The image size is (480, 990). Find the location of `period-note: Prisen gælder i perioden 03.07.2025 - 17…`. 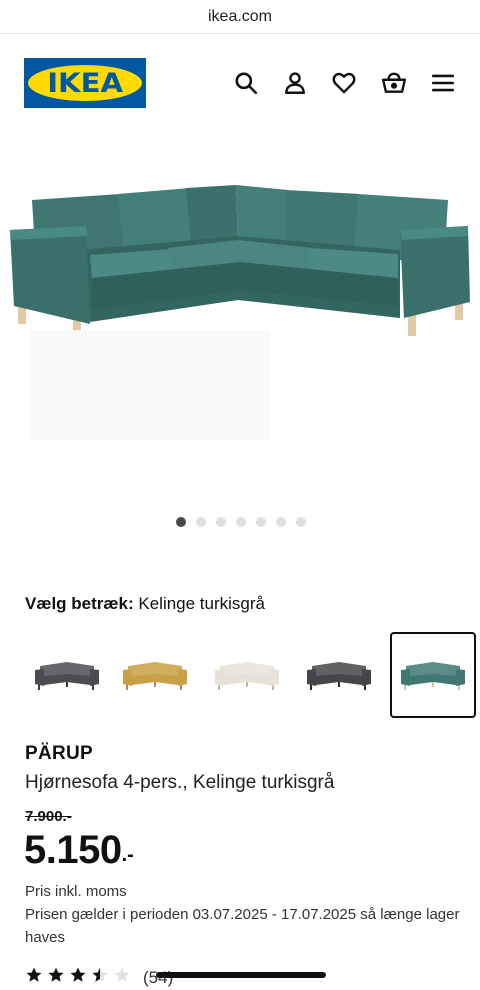

period-note: Prisen gælder i perioden 03.07.2025 - 17… is located at coordinates (242, 926).